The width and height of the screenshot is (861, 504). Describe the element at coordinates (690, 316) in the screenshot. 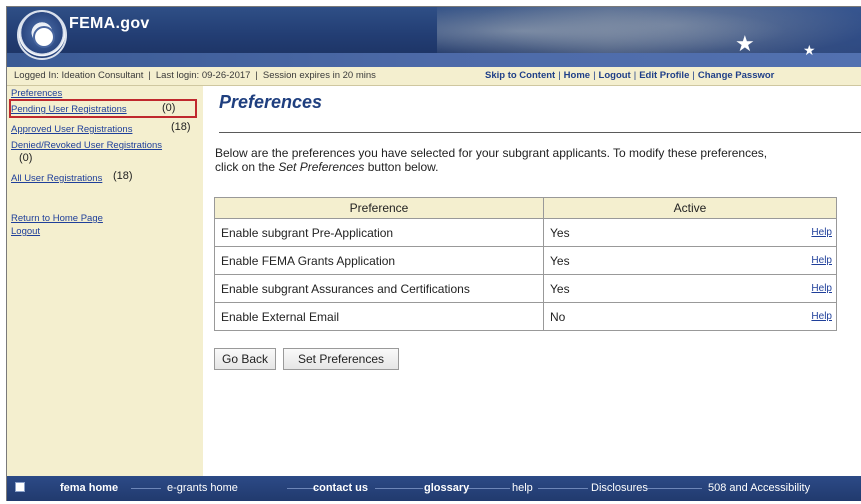

I see `active-cell: No Help` at that location.